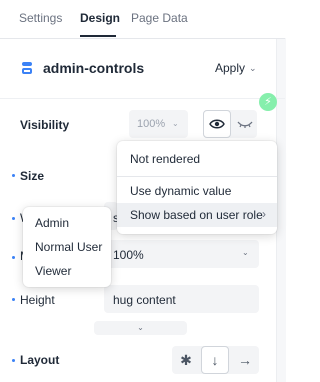 Image resolution: width=320 pixels, height=382 pixels. I want to click on height-label: Height, so click(37, 300).